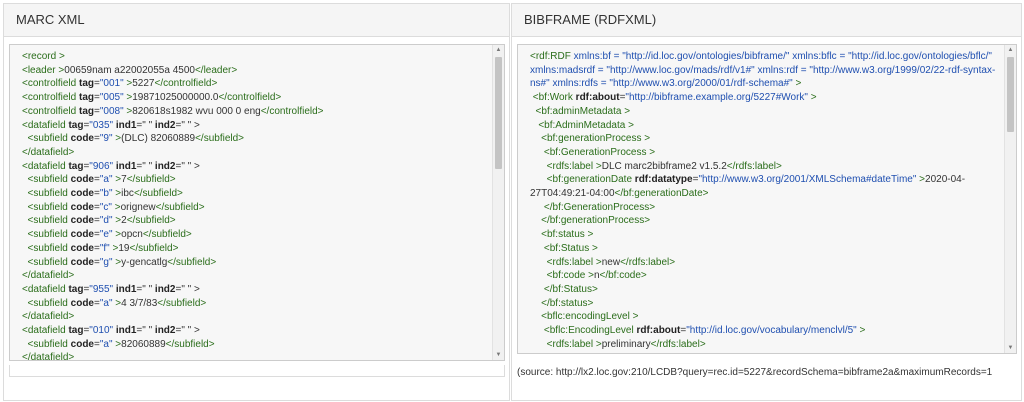  I want to click on code-token: </bf:GenerationProcess>, so click(593, 207).